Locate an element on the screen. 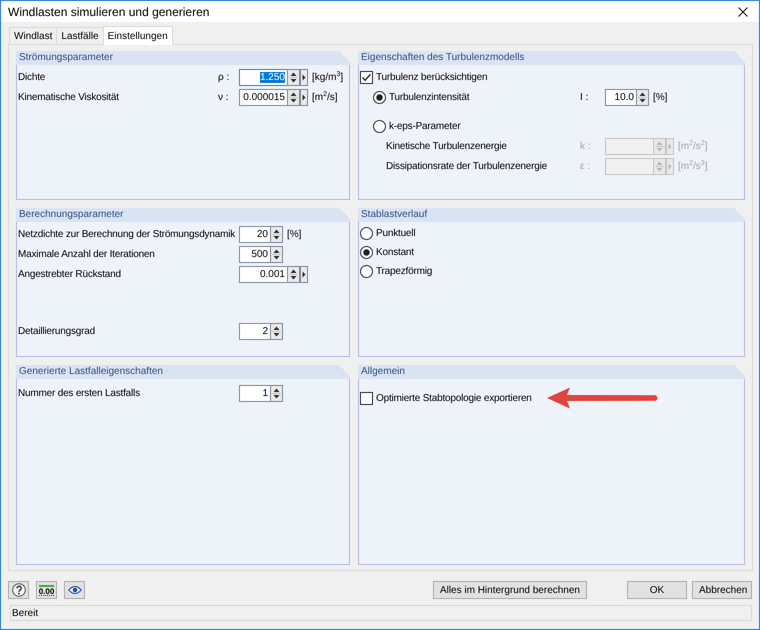 This screenshot has height=630, width=760. field-label: Detaillierungsgrad is located at coordinates (57, 331).